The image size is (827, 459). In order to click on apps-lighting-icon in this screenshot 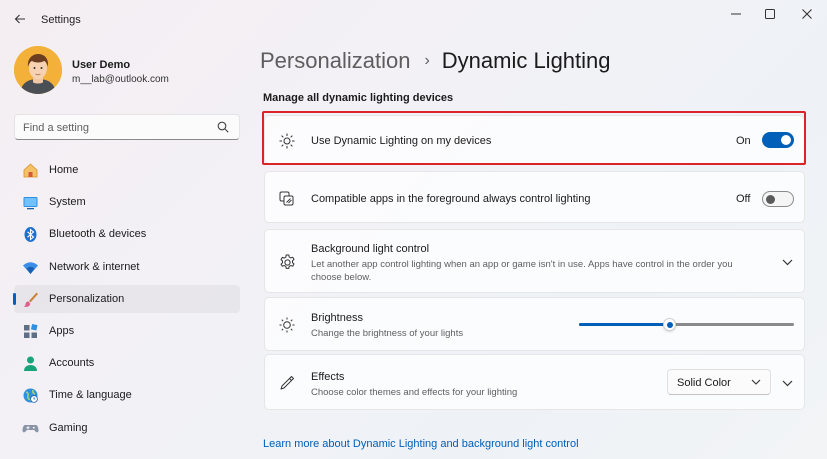, I will do `click(287, 199)`.